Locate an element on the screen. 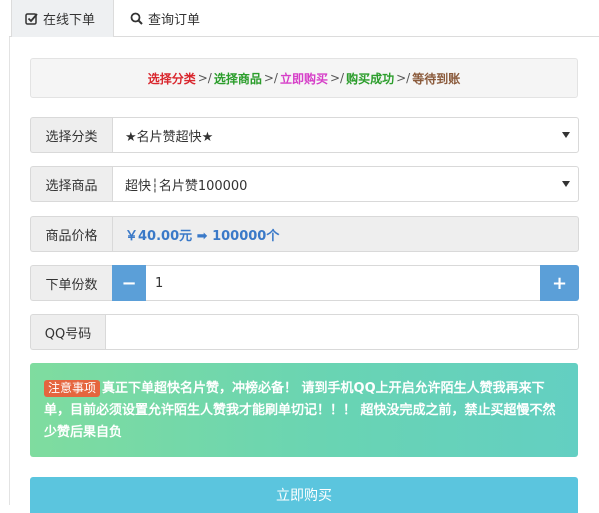 The height and width of the screenshot is (513, 599). check-square-icon is located at coordinates (31, 19).